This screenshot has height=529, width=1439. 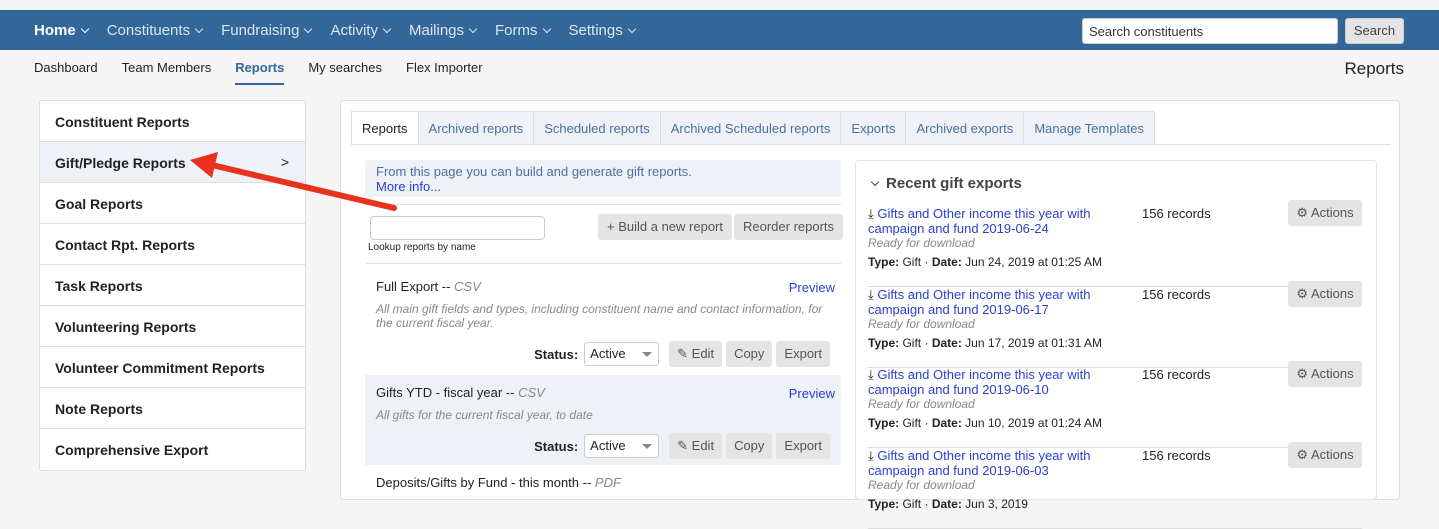 What do you see at coordinates (873, 127) in the screenshot?
I see `tab-exports: Exports` at bounding box center [873, 127].